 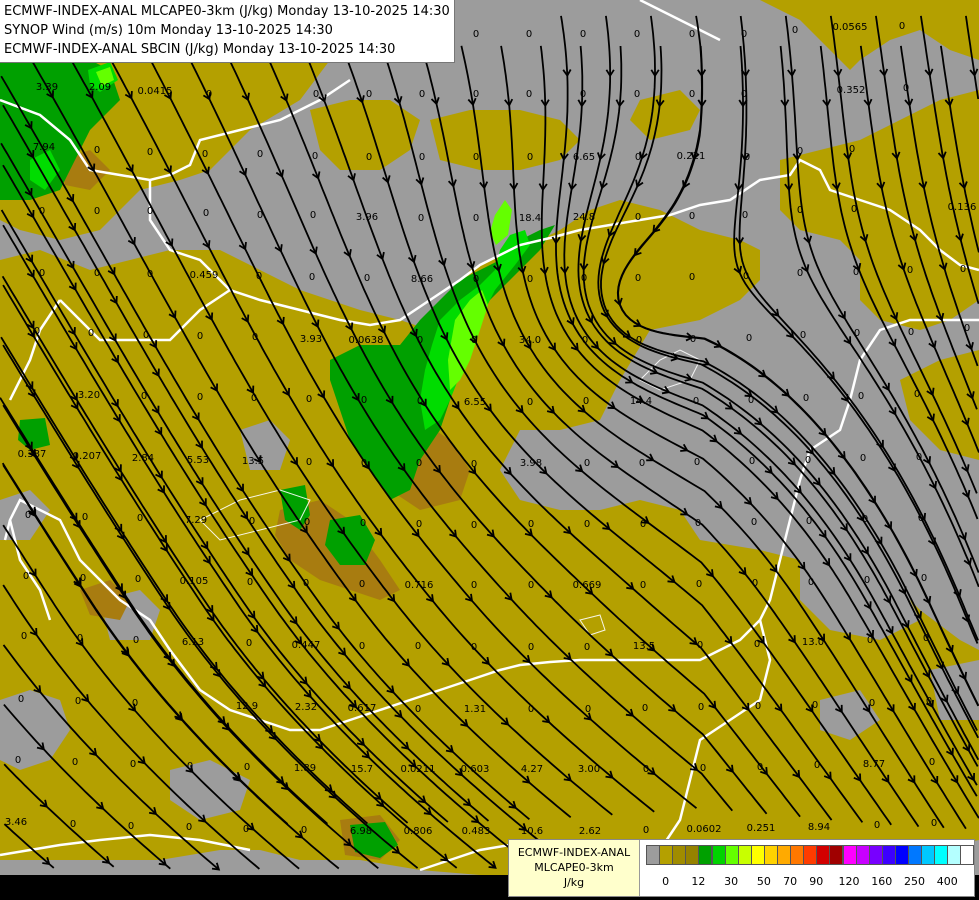 What do you see at coordinates (574, 868) in the screenshot?
I see `legend-title: ECMWF-INDEX-ANAL MLCAPE0-3km J/kg` at bounding box center [574, 868].